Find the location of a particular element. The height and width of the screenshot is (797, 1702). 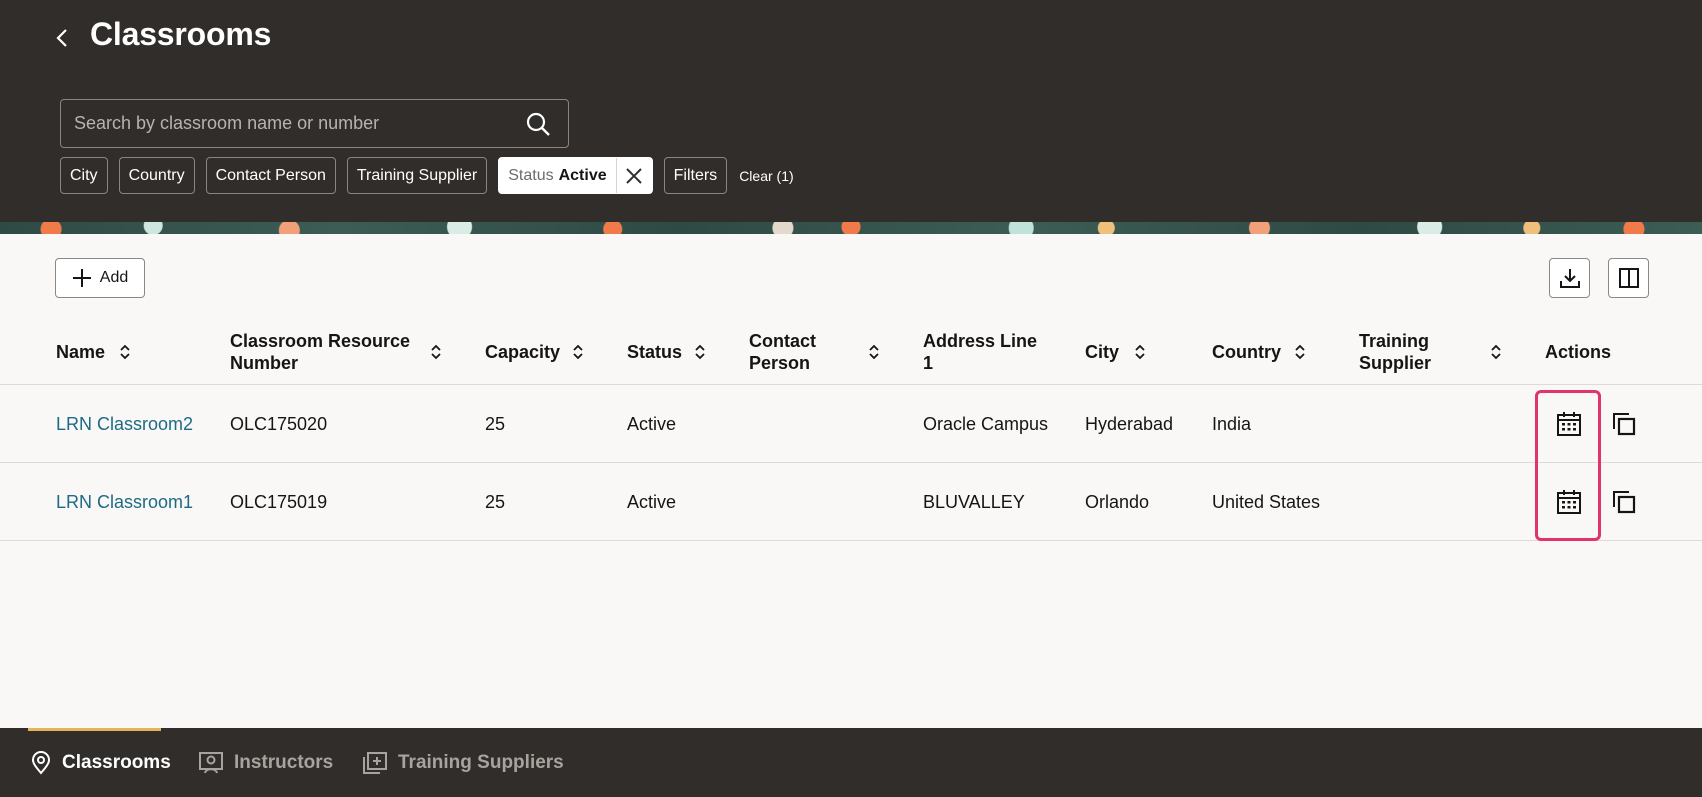

close-icon is located at coordinates (634, 175).